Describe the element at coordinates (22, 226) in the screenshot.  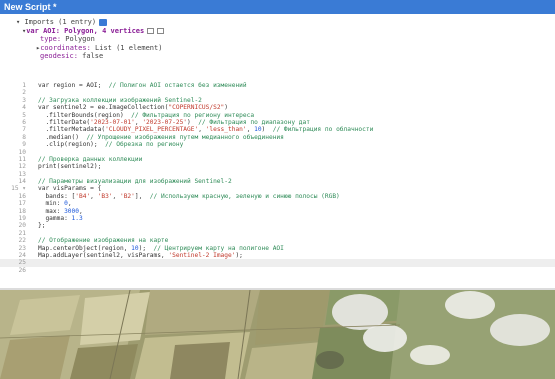
I see `line-number: 20` at that location.